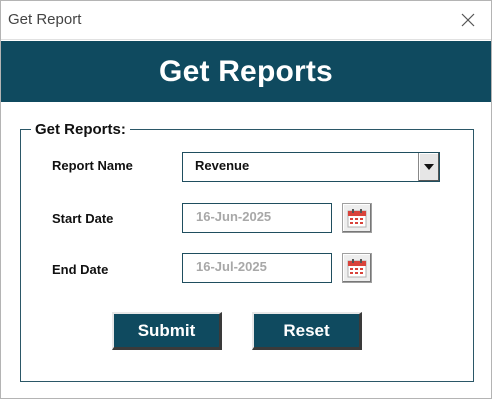 This screenshot has width=492, height=399. I want to click on reset-button: Reset, so click(307, 331).